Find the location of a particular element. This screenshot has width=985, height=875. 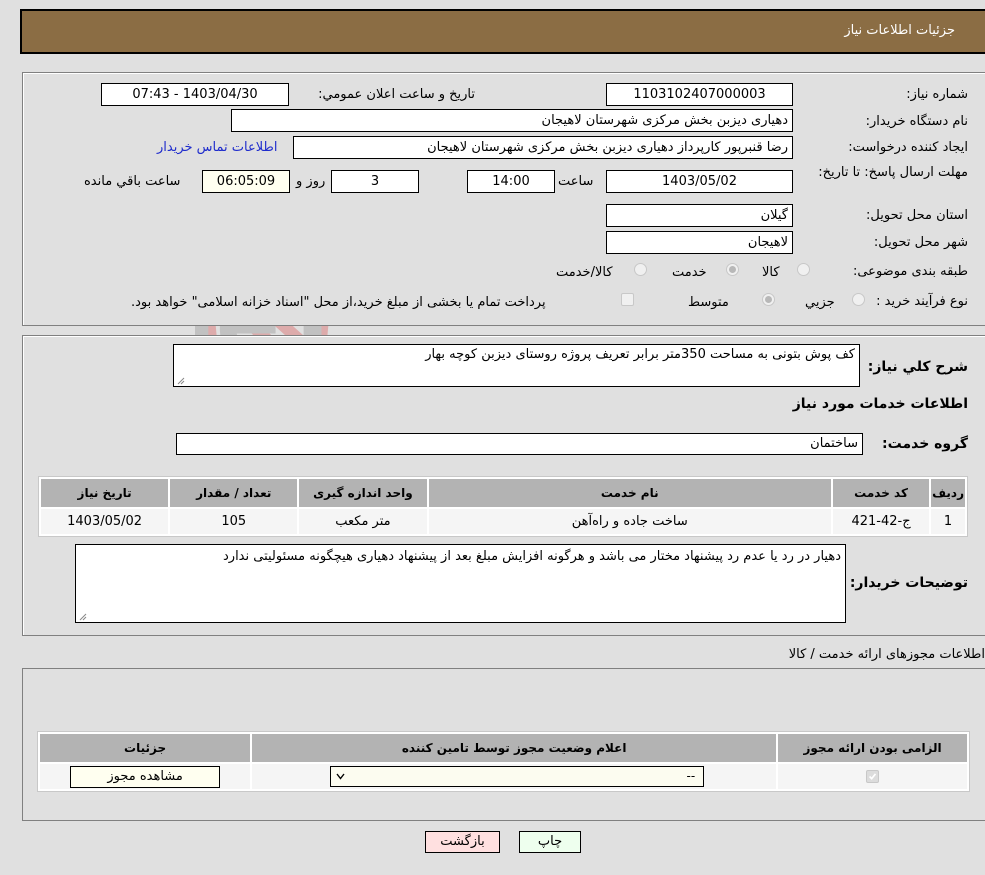

cell-code: ج-42-421 is located at coordinates (881, 521).